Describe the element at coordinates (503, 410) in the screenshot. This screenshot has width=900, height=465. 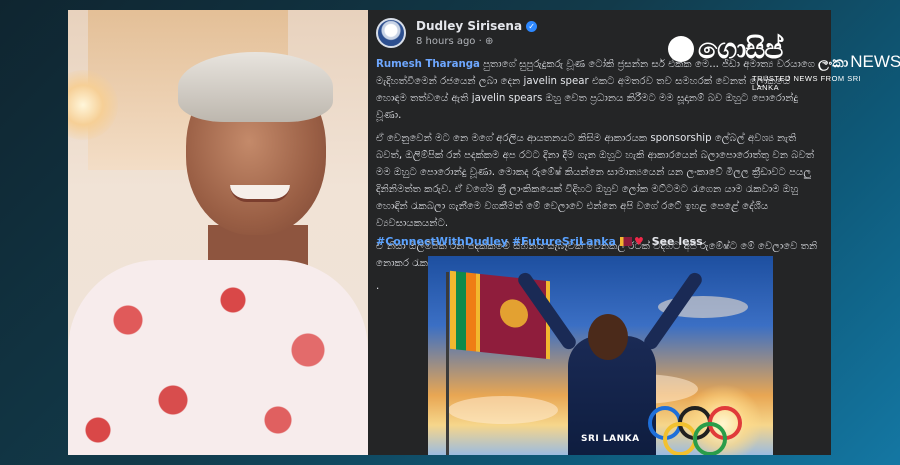
I see `cloud` at that location.